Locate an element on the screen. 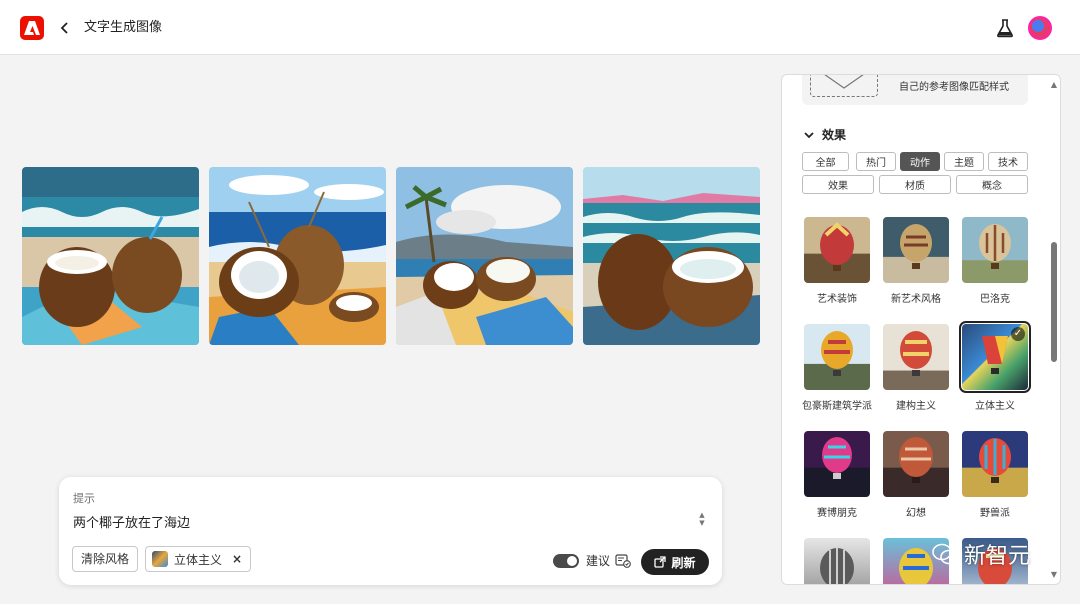 The height and width of the screenshot is (604, 1080). style-caption: 赛博朋克 is located at coordinates (837, 513).